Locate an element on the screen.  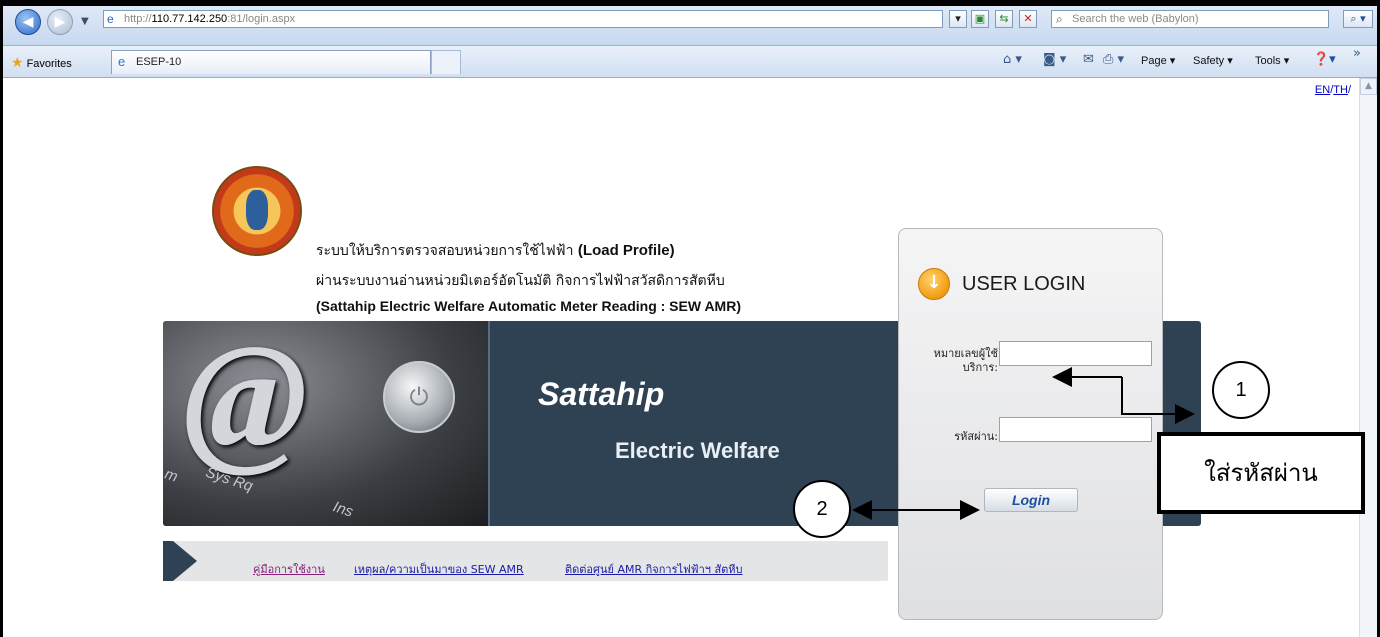
tab-title: ESEP-10 is located at coordinates (159, 62).